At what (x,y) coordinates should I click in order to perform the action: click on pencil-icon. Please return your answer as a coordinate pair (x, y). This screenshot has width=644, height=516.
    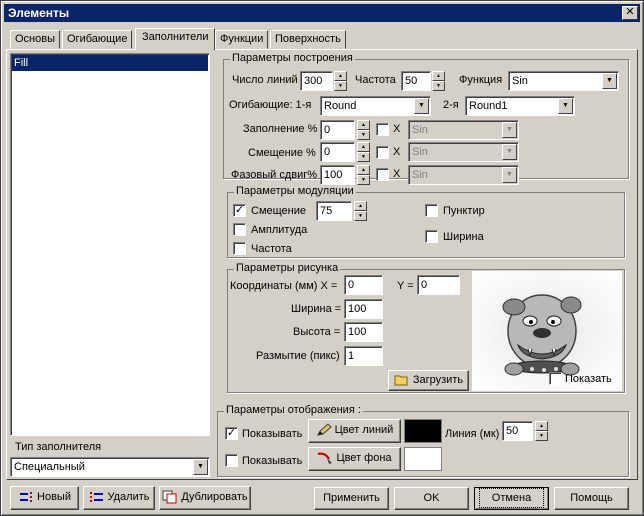
    Looking at the image, I should click on (324, 429).